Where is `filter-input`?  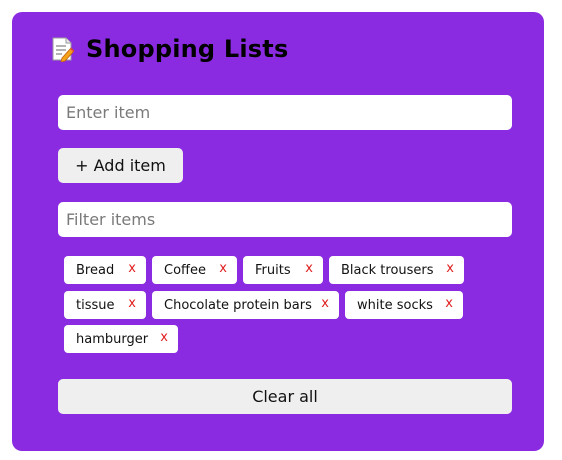 filter-input is located at coordinates (285, 219).